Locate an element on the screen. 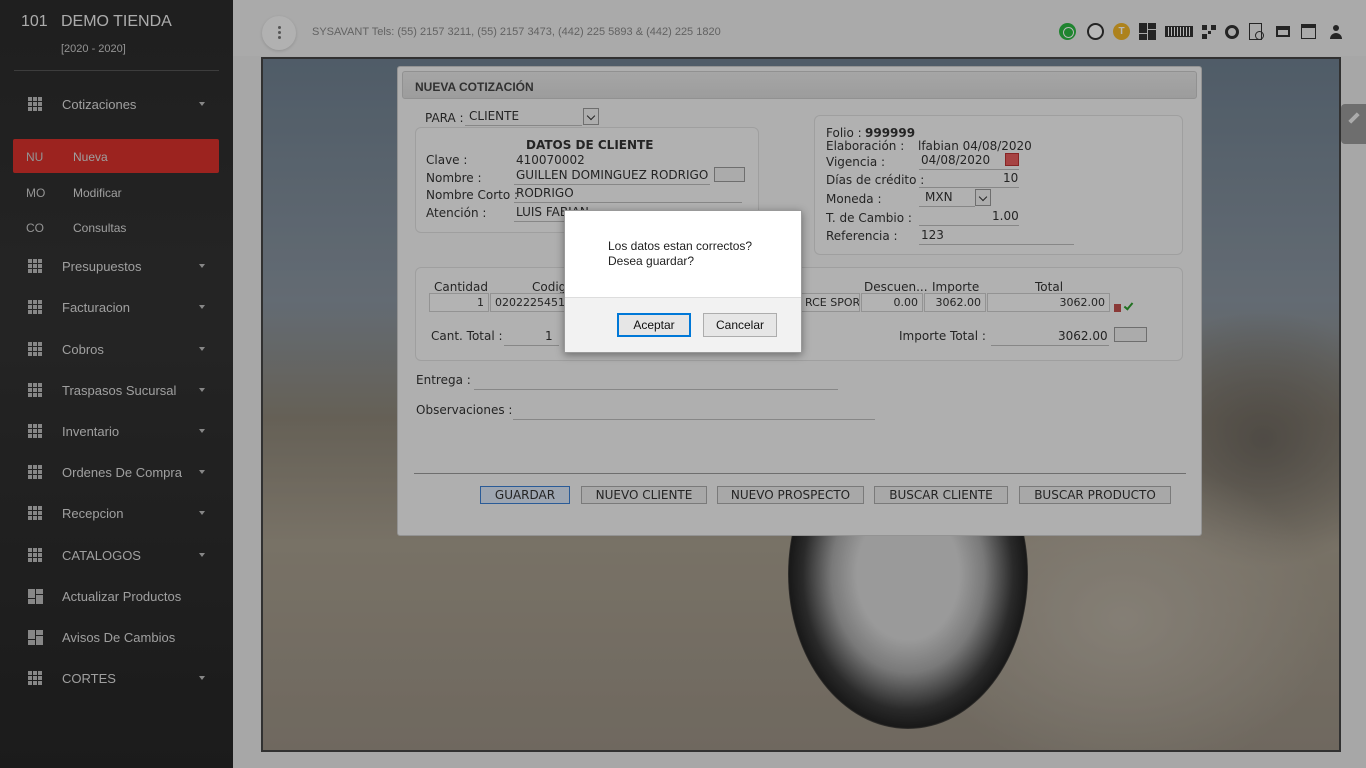 This screenshot has width=1366, height=768. dialog-footer: Aceptar Cancelar is located at coordinates (683, 324).